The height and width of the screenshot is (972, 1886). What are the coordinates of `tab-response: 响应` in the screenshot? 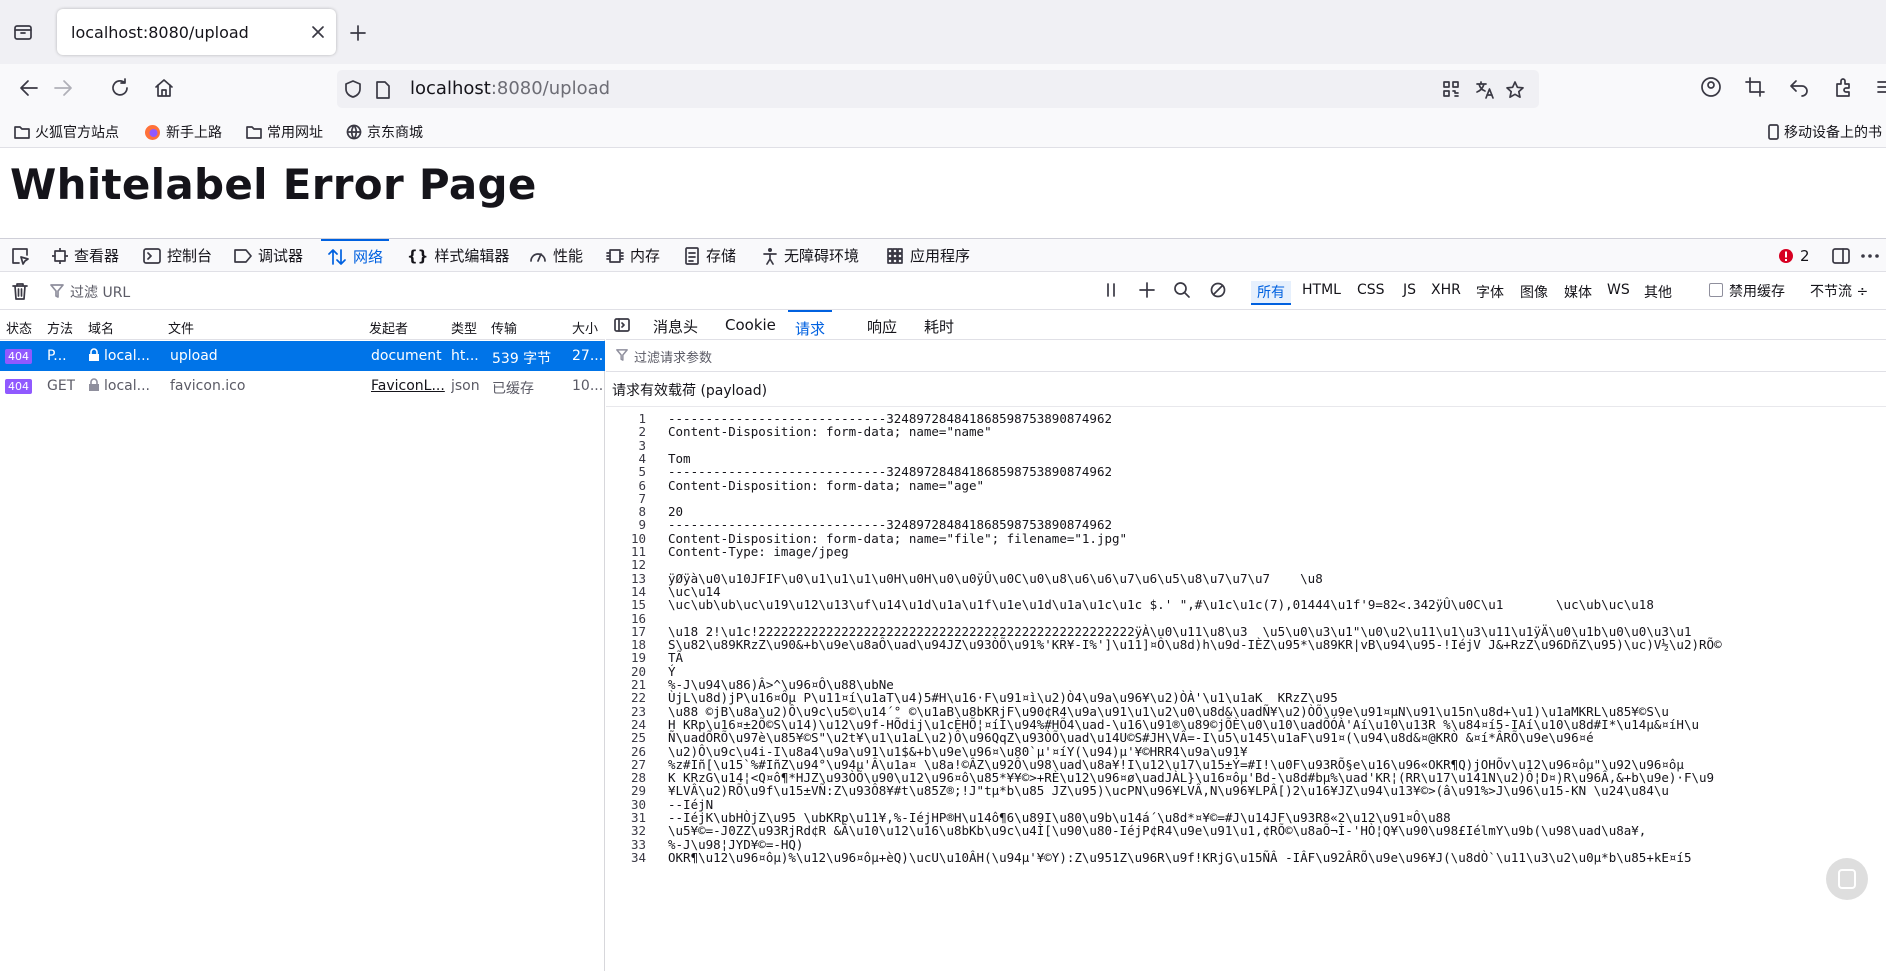 It's located at (882, 324).